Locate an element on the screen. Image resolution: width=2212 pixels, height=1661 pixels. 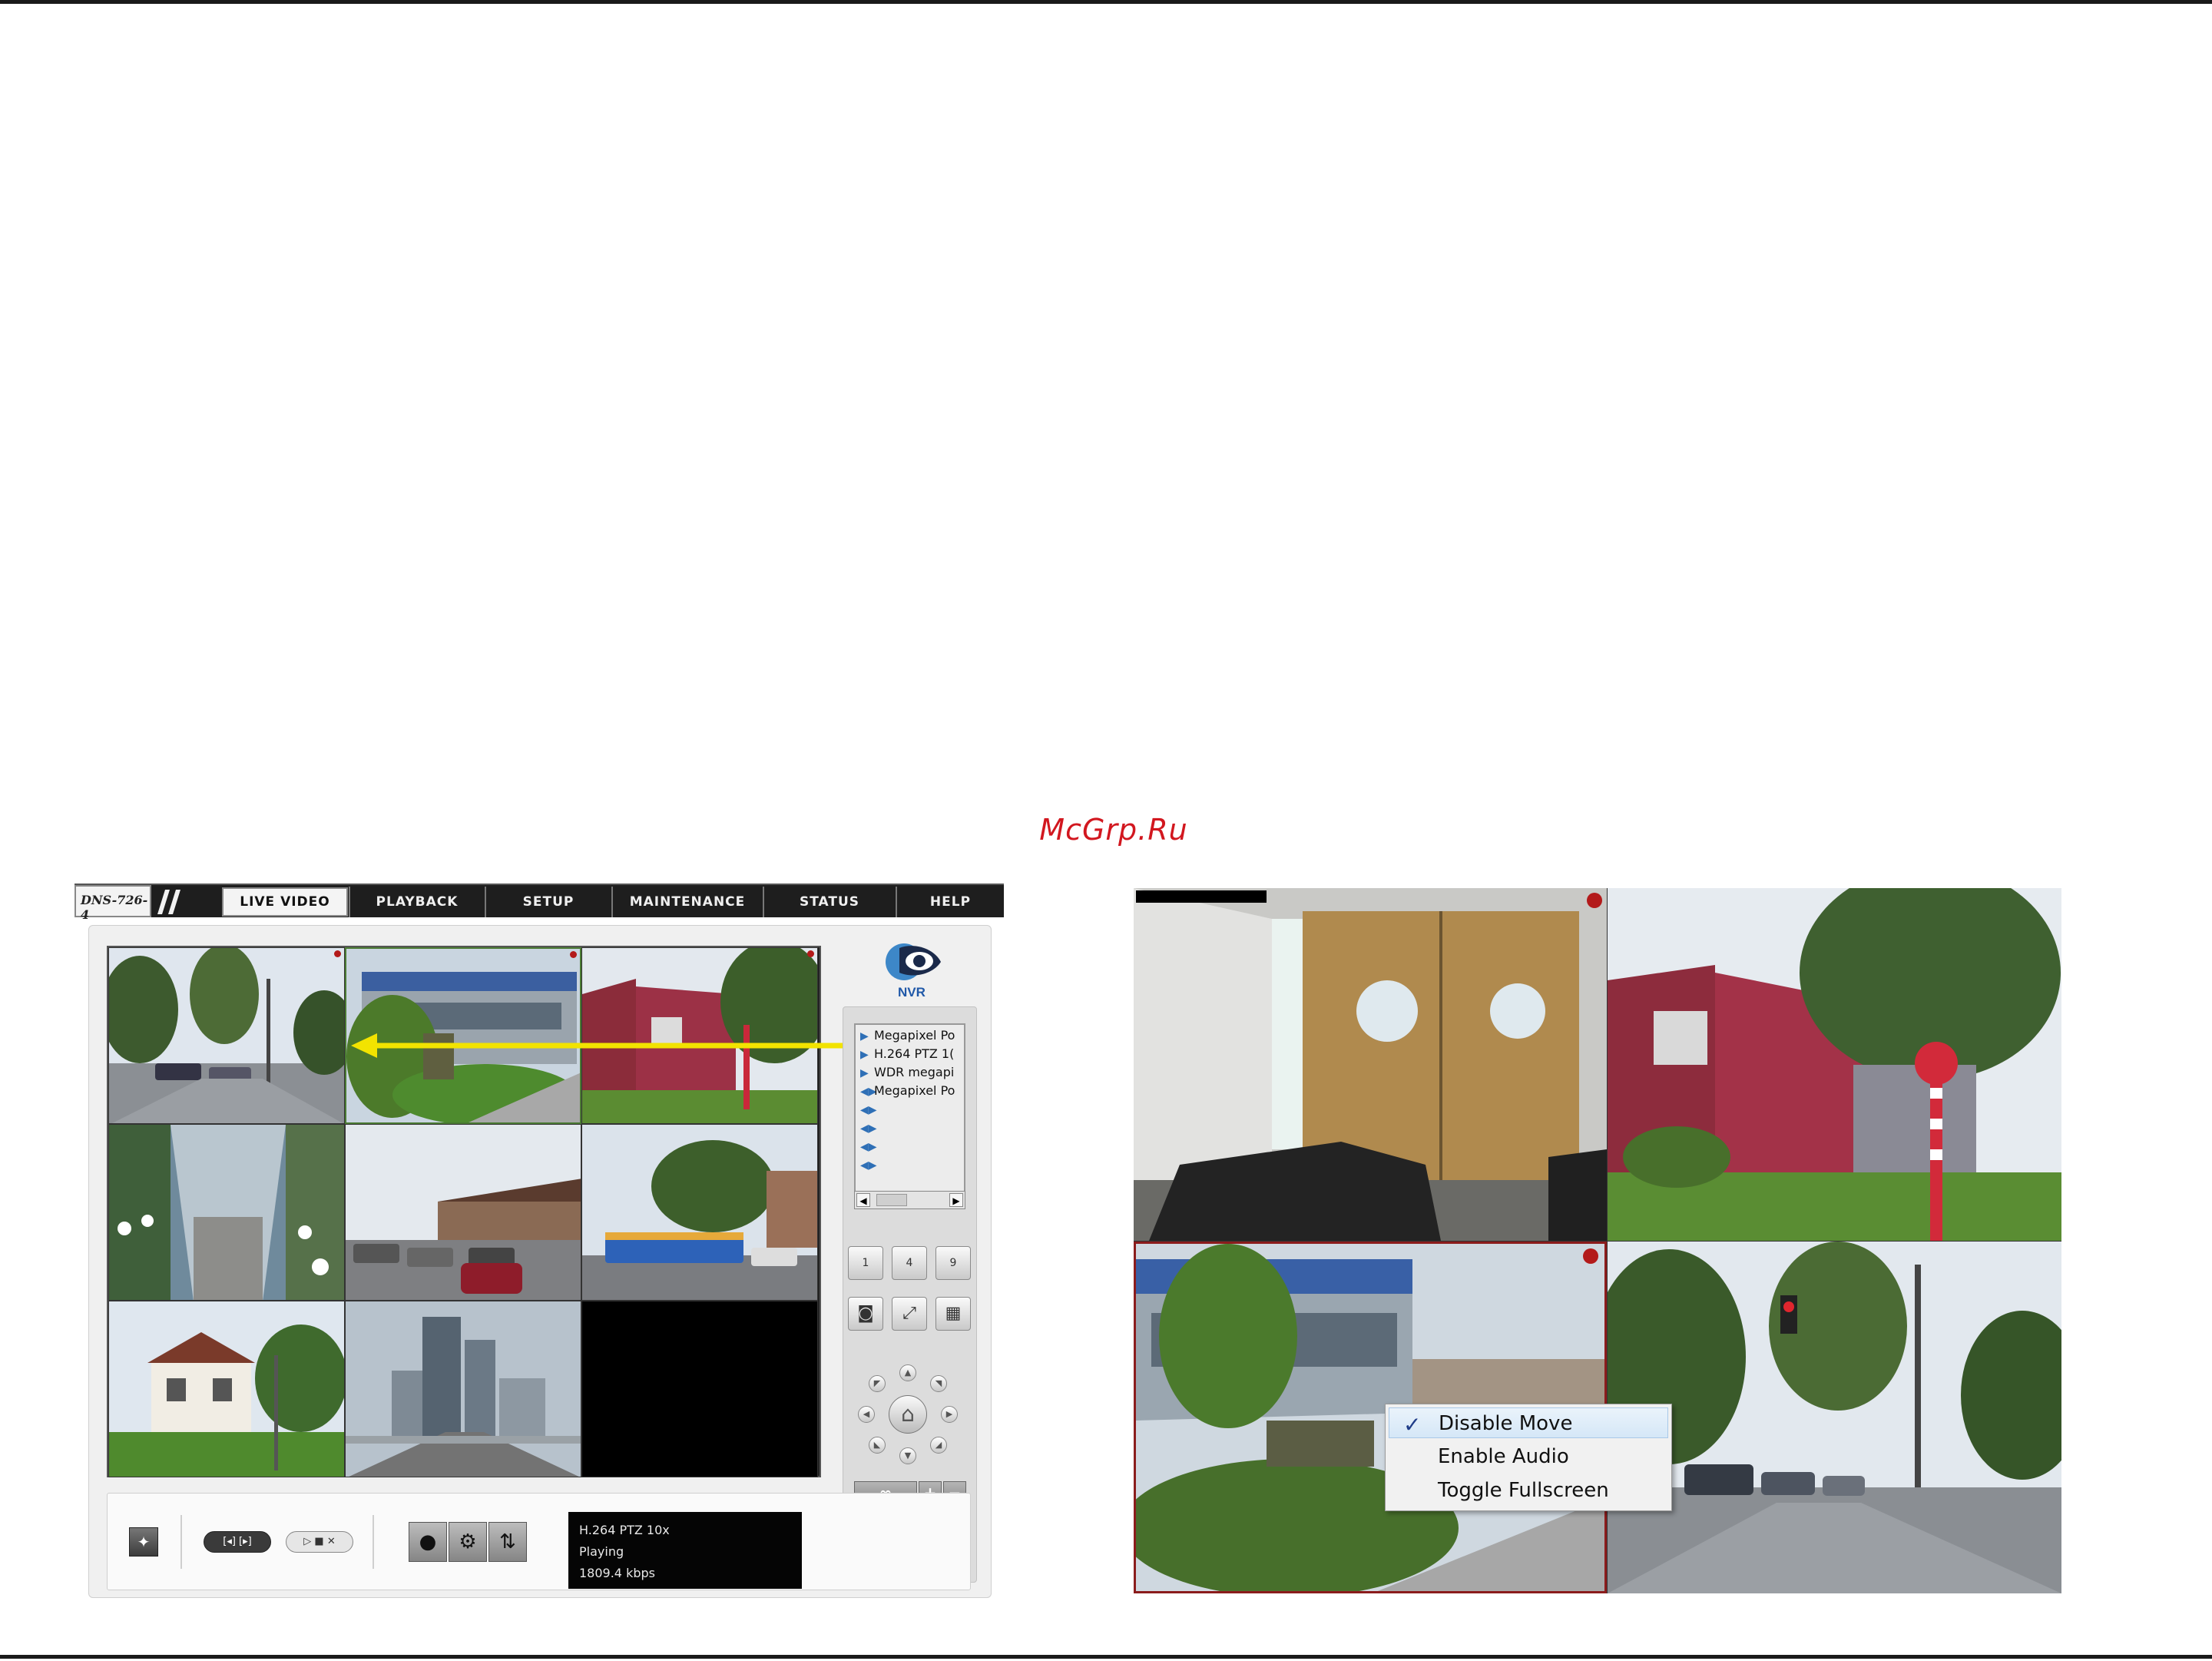
checkmark-icon: ✓ is located at coordinates (1413, 1424).